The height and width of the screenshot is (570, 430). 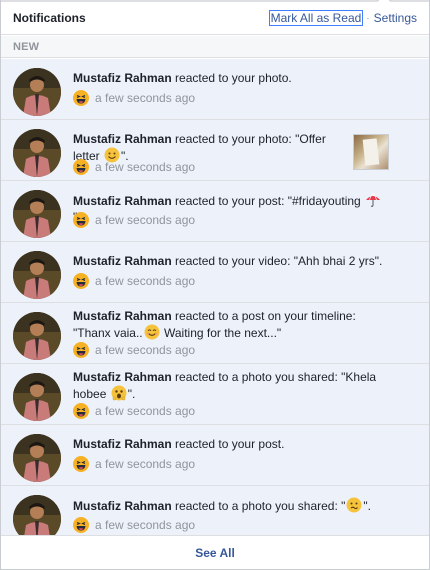 I want to click on photo-thumbnail, so click(x=371, y=152).